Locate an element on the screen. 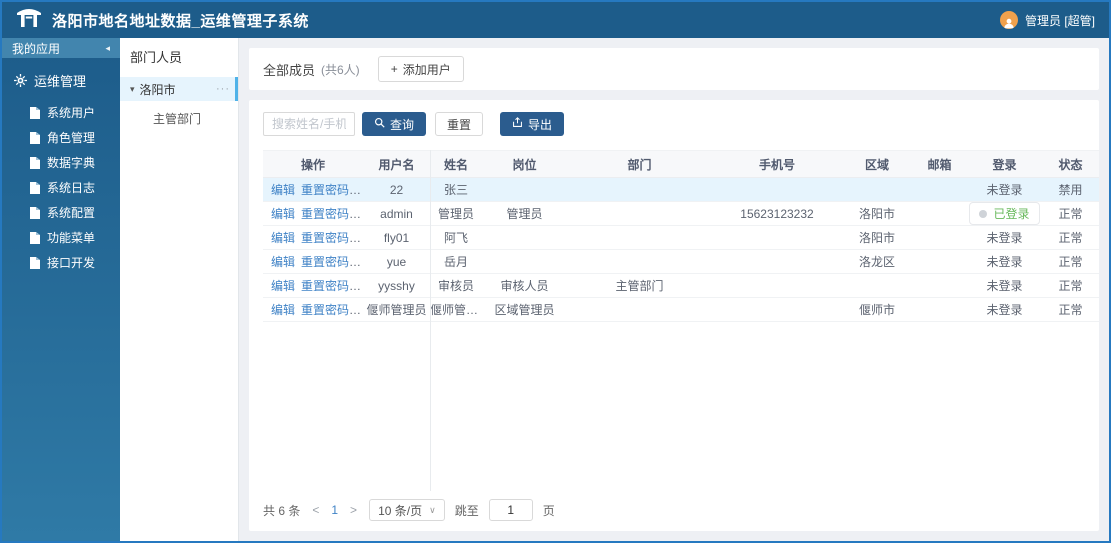 The width and height of the screenshot is (1111, 543). sidebar-item-label: 角色管理 is located at coordinates (71, 138).